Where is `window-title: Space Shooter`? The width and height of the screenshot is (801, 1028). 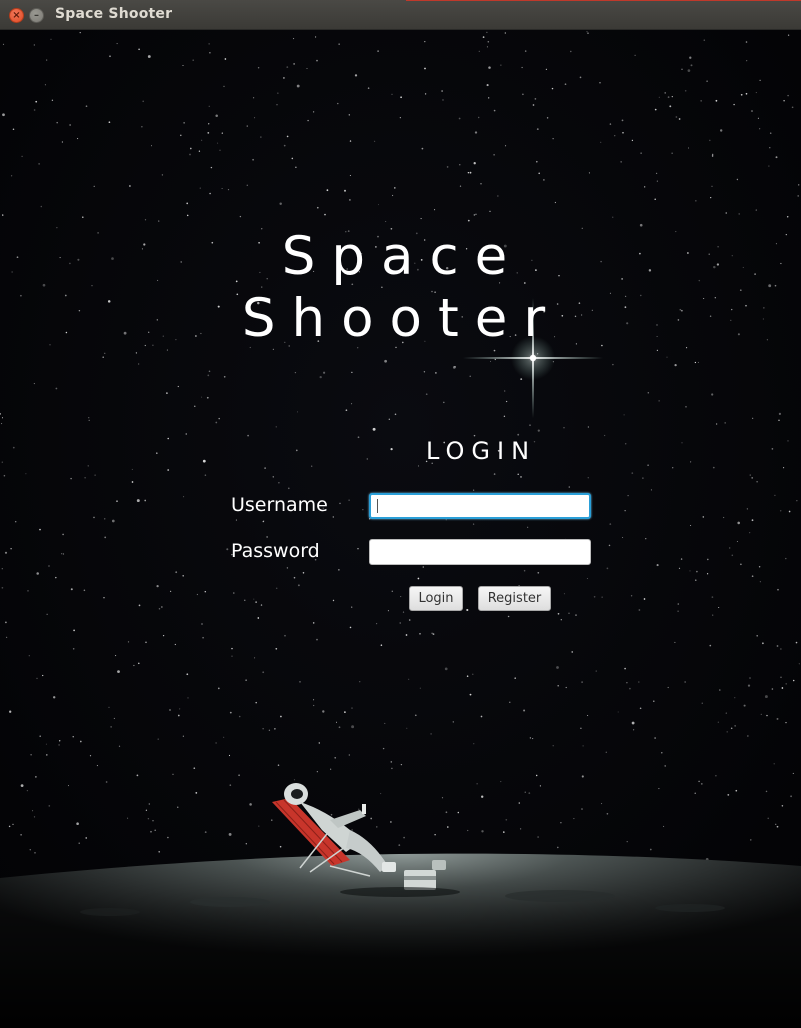 window-title: Space Shooter is located at coordinates (114, 14).